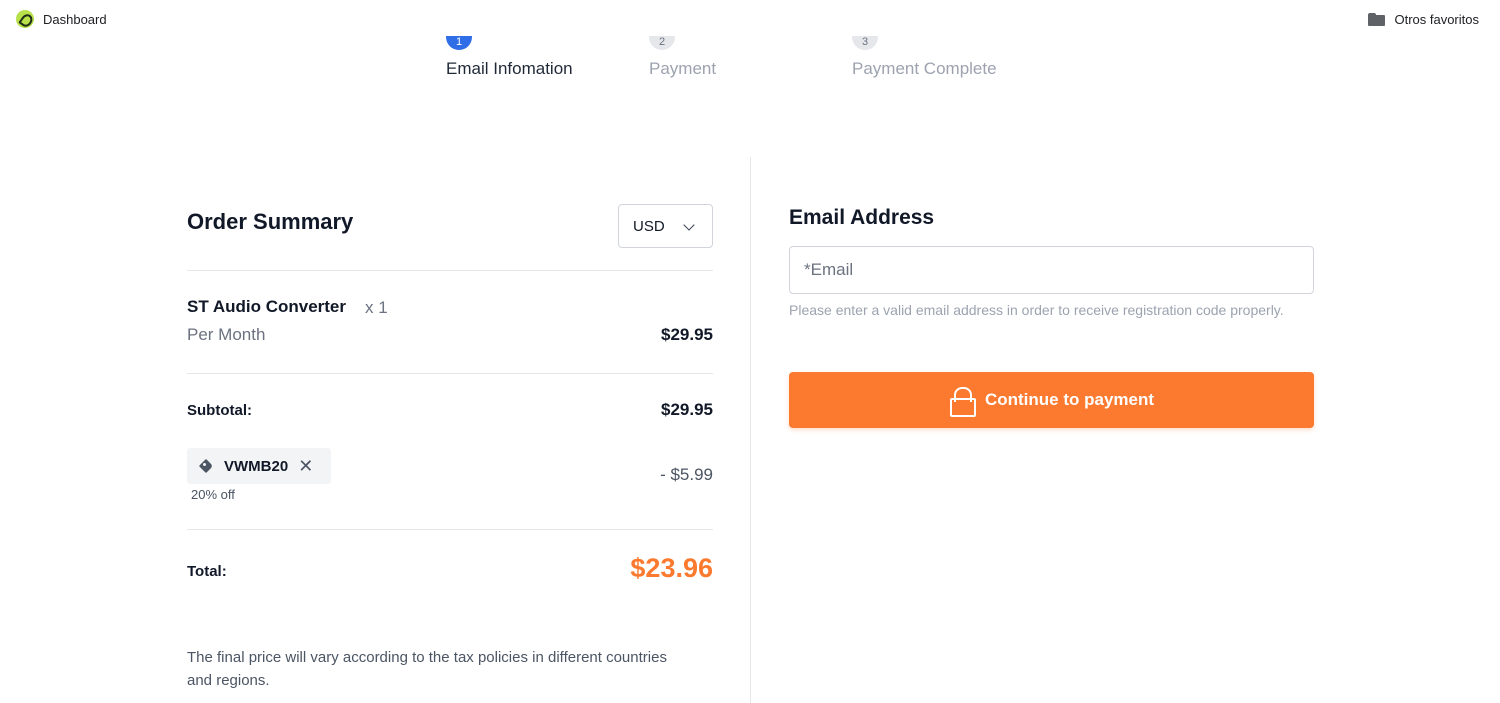  What do you see at coordinates (226, 334) in the screenshot?
I see `product-billing-period: Per Month` at bounding box center [226, 334].